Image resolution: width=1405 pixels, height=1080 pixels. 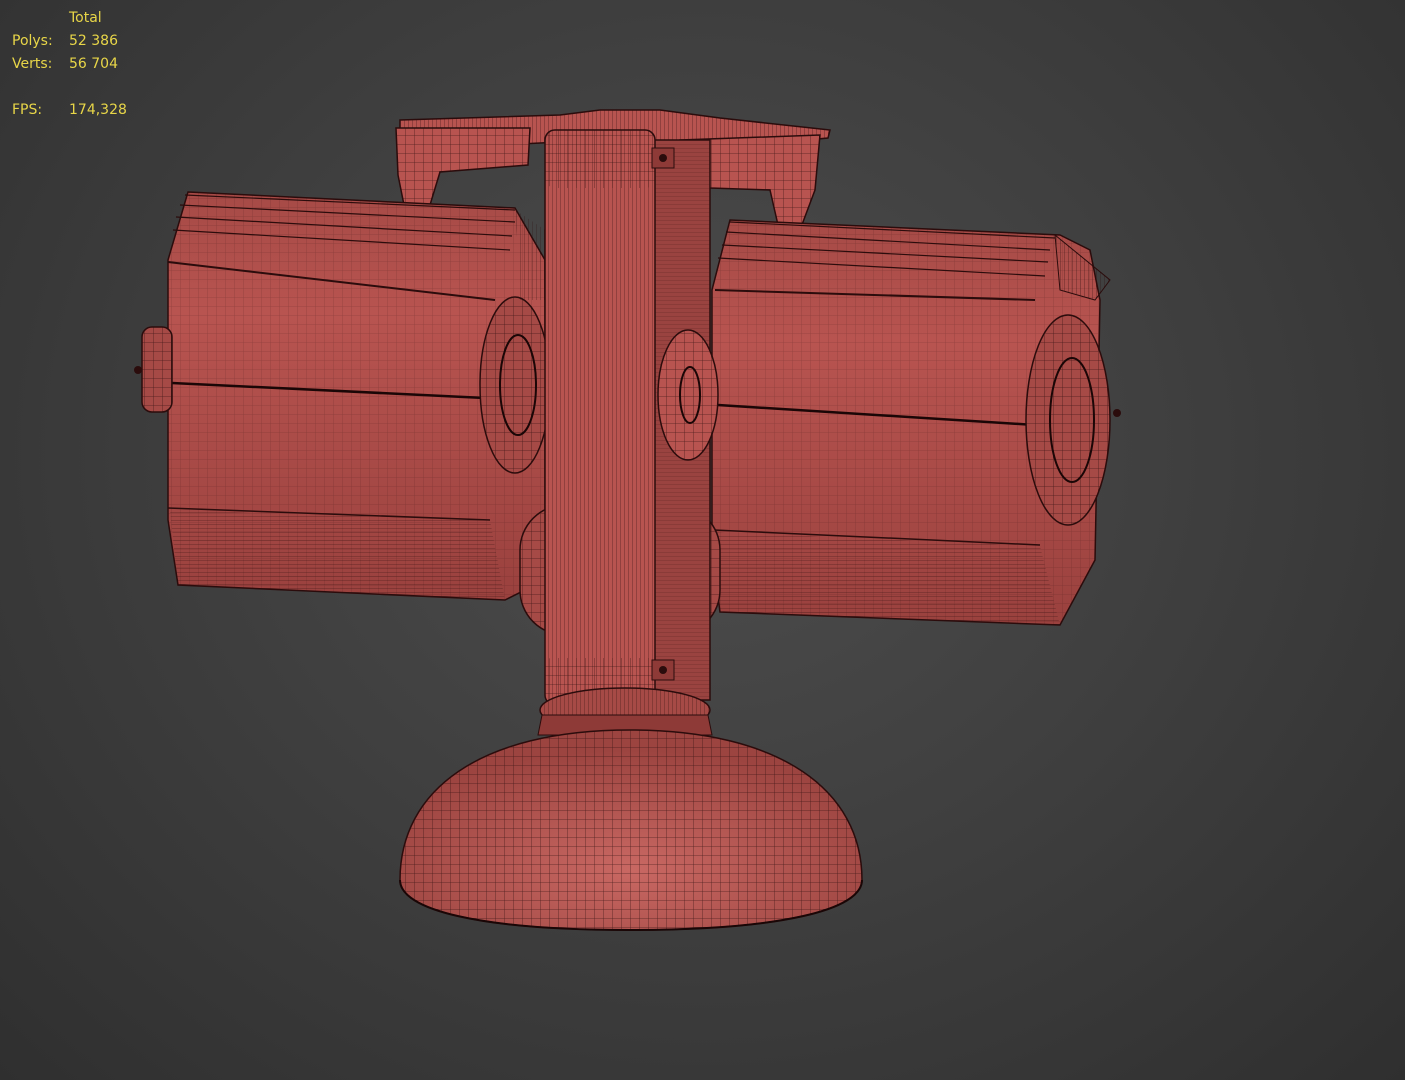 I want to click on left-drum, so click(x=342, y=396).